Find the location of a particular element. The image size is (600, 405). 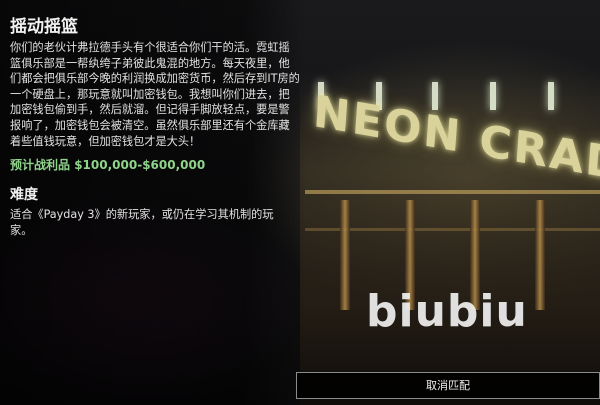

heist-title: 摇动摇篮 is located at coordinates (44, 27).